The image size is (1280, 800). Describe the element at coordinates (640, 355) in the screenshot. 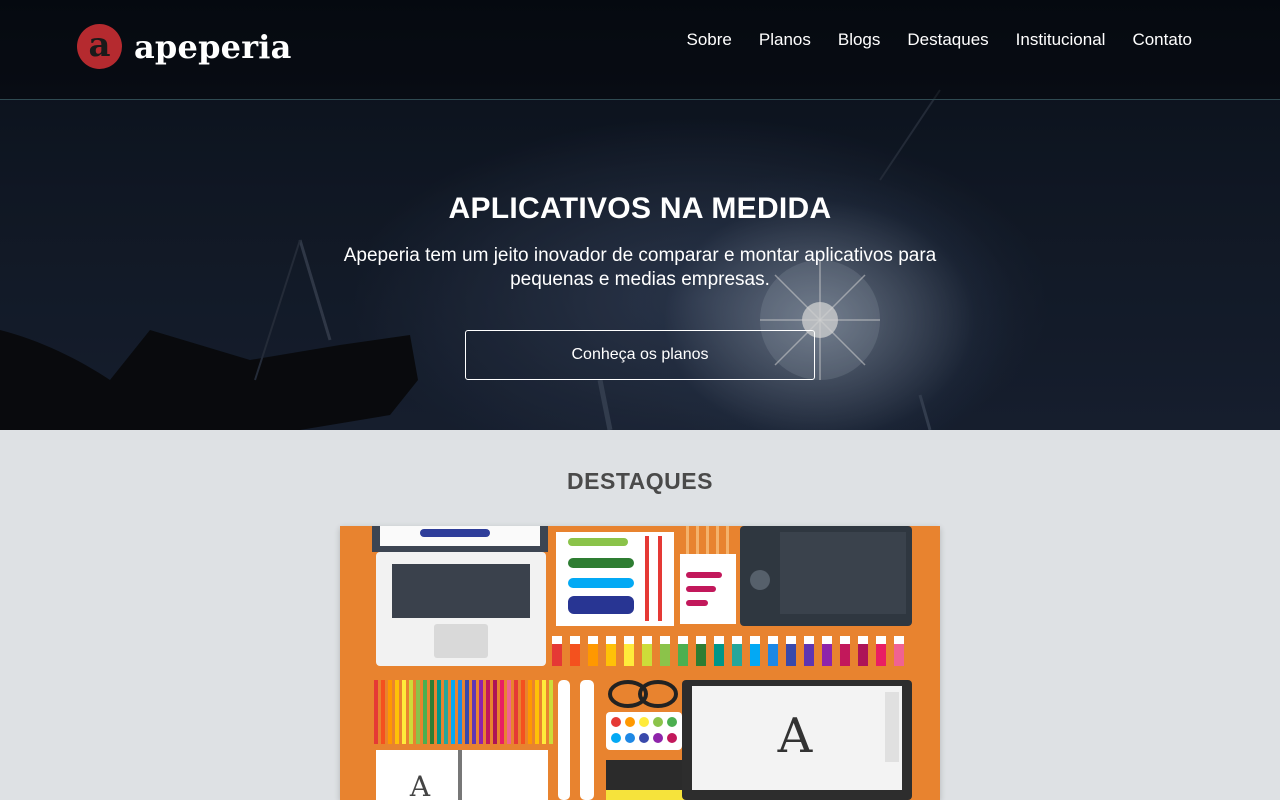

I see `see-plans-button: Conheça os planos` at that location.